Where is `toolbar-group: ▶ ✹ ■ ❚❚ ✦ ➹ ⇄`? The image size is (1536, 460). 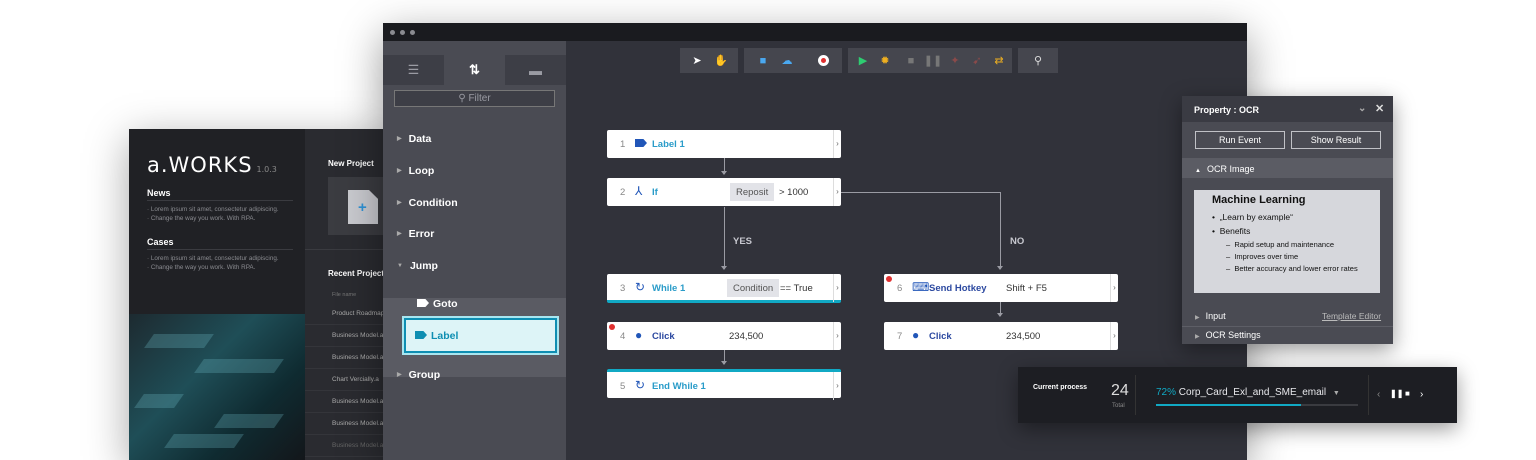 toolbar-group: ▶ ✹ ■ ❚❚ ✦ ➹ ⇄ is located at coordinates (930, 60).